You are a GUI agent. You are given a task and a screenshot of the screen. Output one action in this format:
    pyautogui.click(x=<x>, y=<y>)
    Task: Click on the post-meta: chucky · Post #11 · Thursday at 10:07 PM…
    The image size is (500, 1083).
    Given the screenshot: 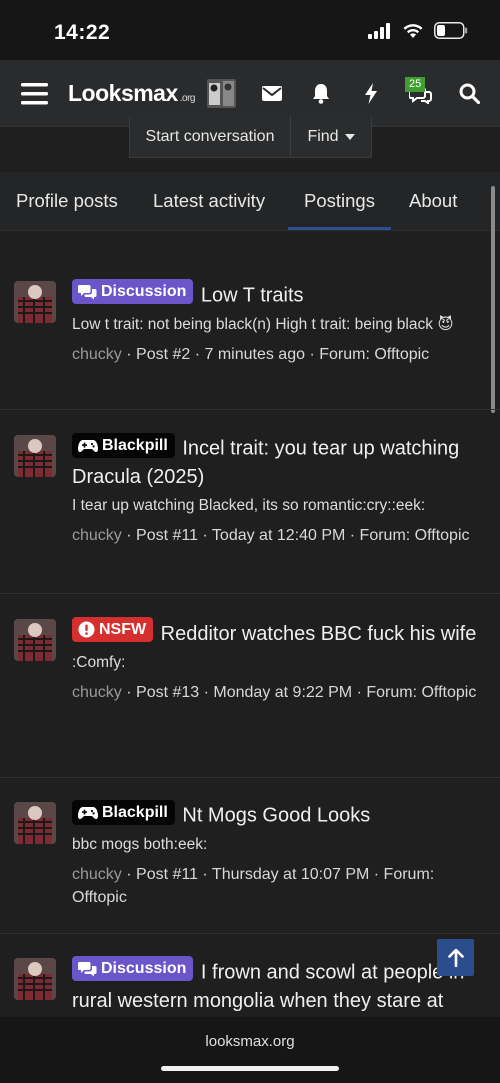 What is the action you would take?
    pyautogui.click(x=278, y=886)
    